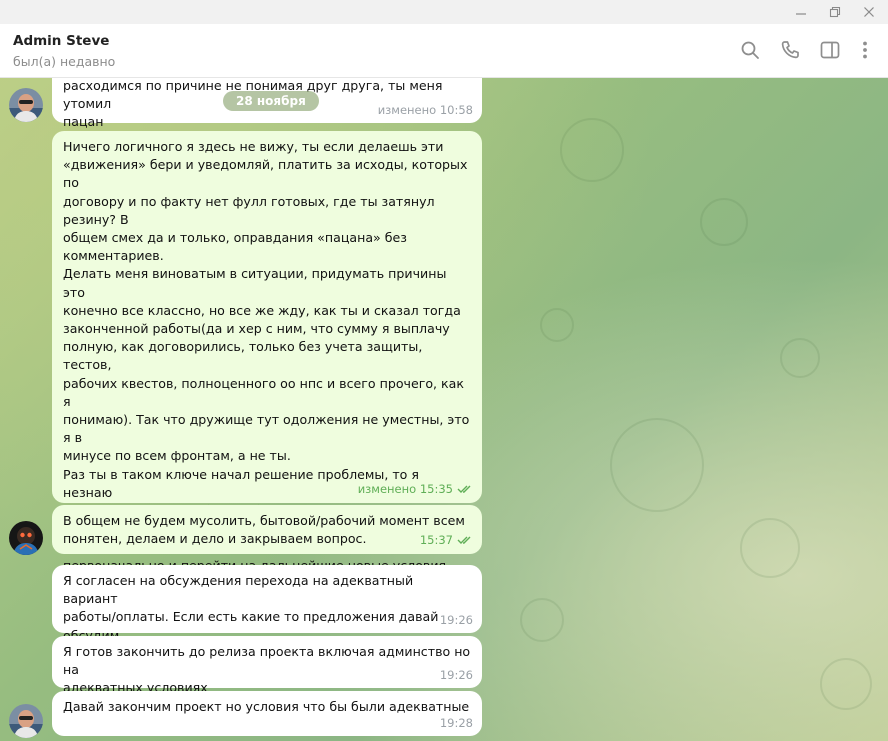  I want to click on message-time-label: 19:28, so click(456, 722).